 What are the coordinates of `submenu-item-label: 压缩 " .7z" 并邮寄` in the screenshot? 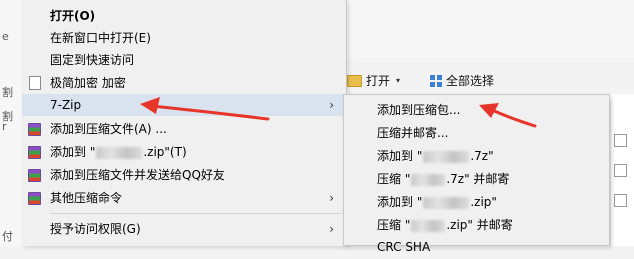 It's located at (443, 179).